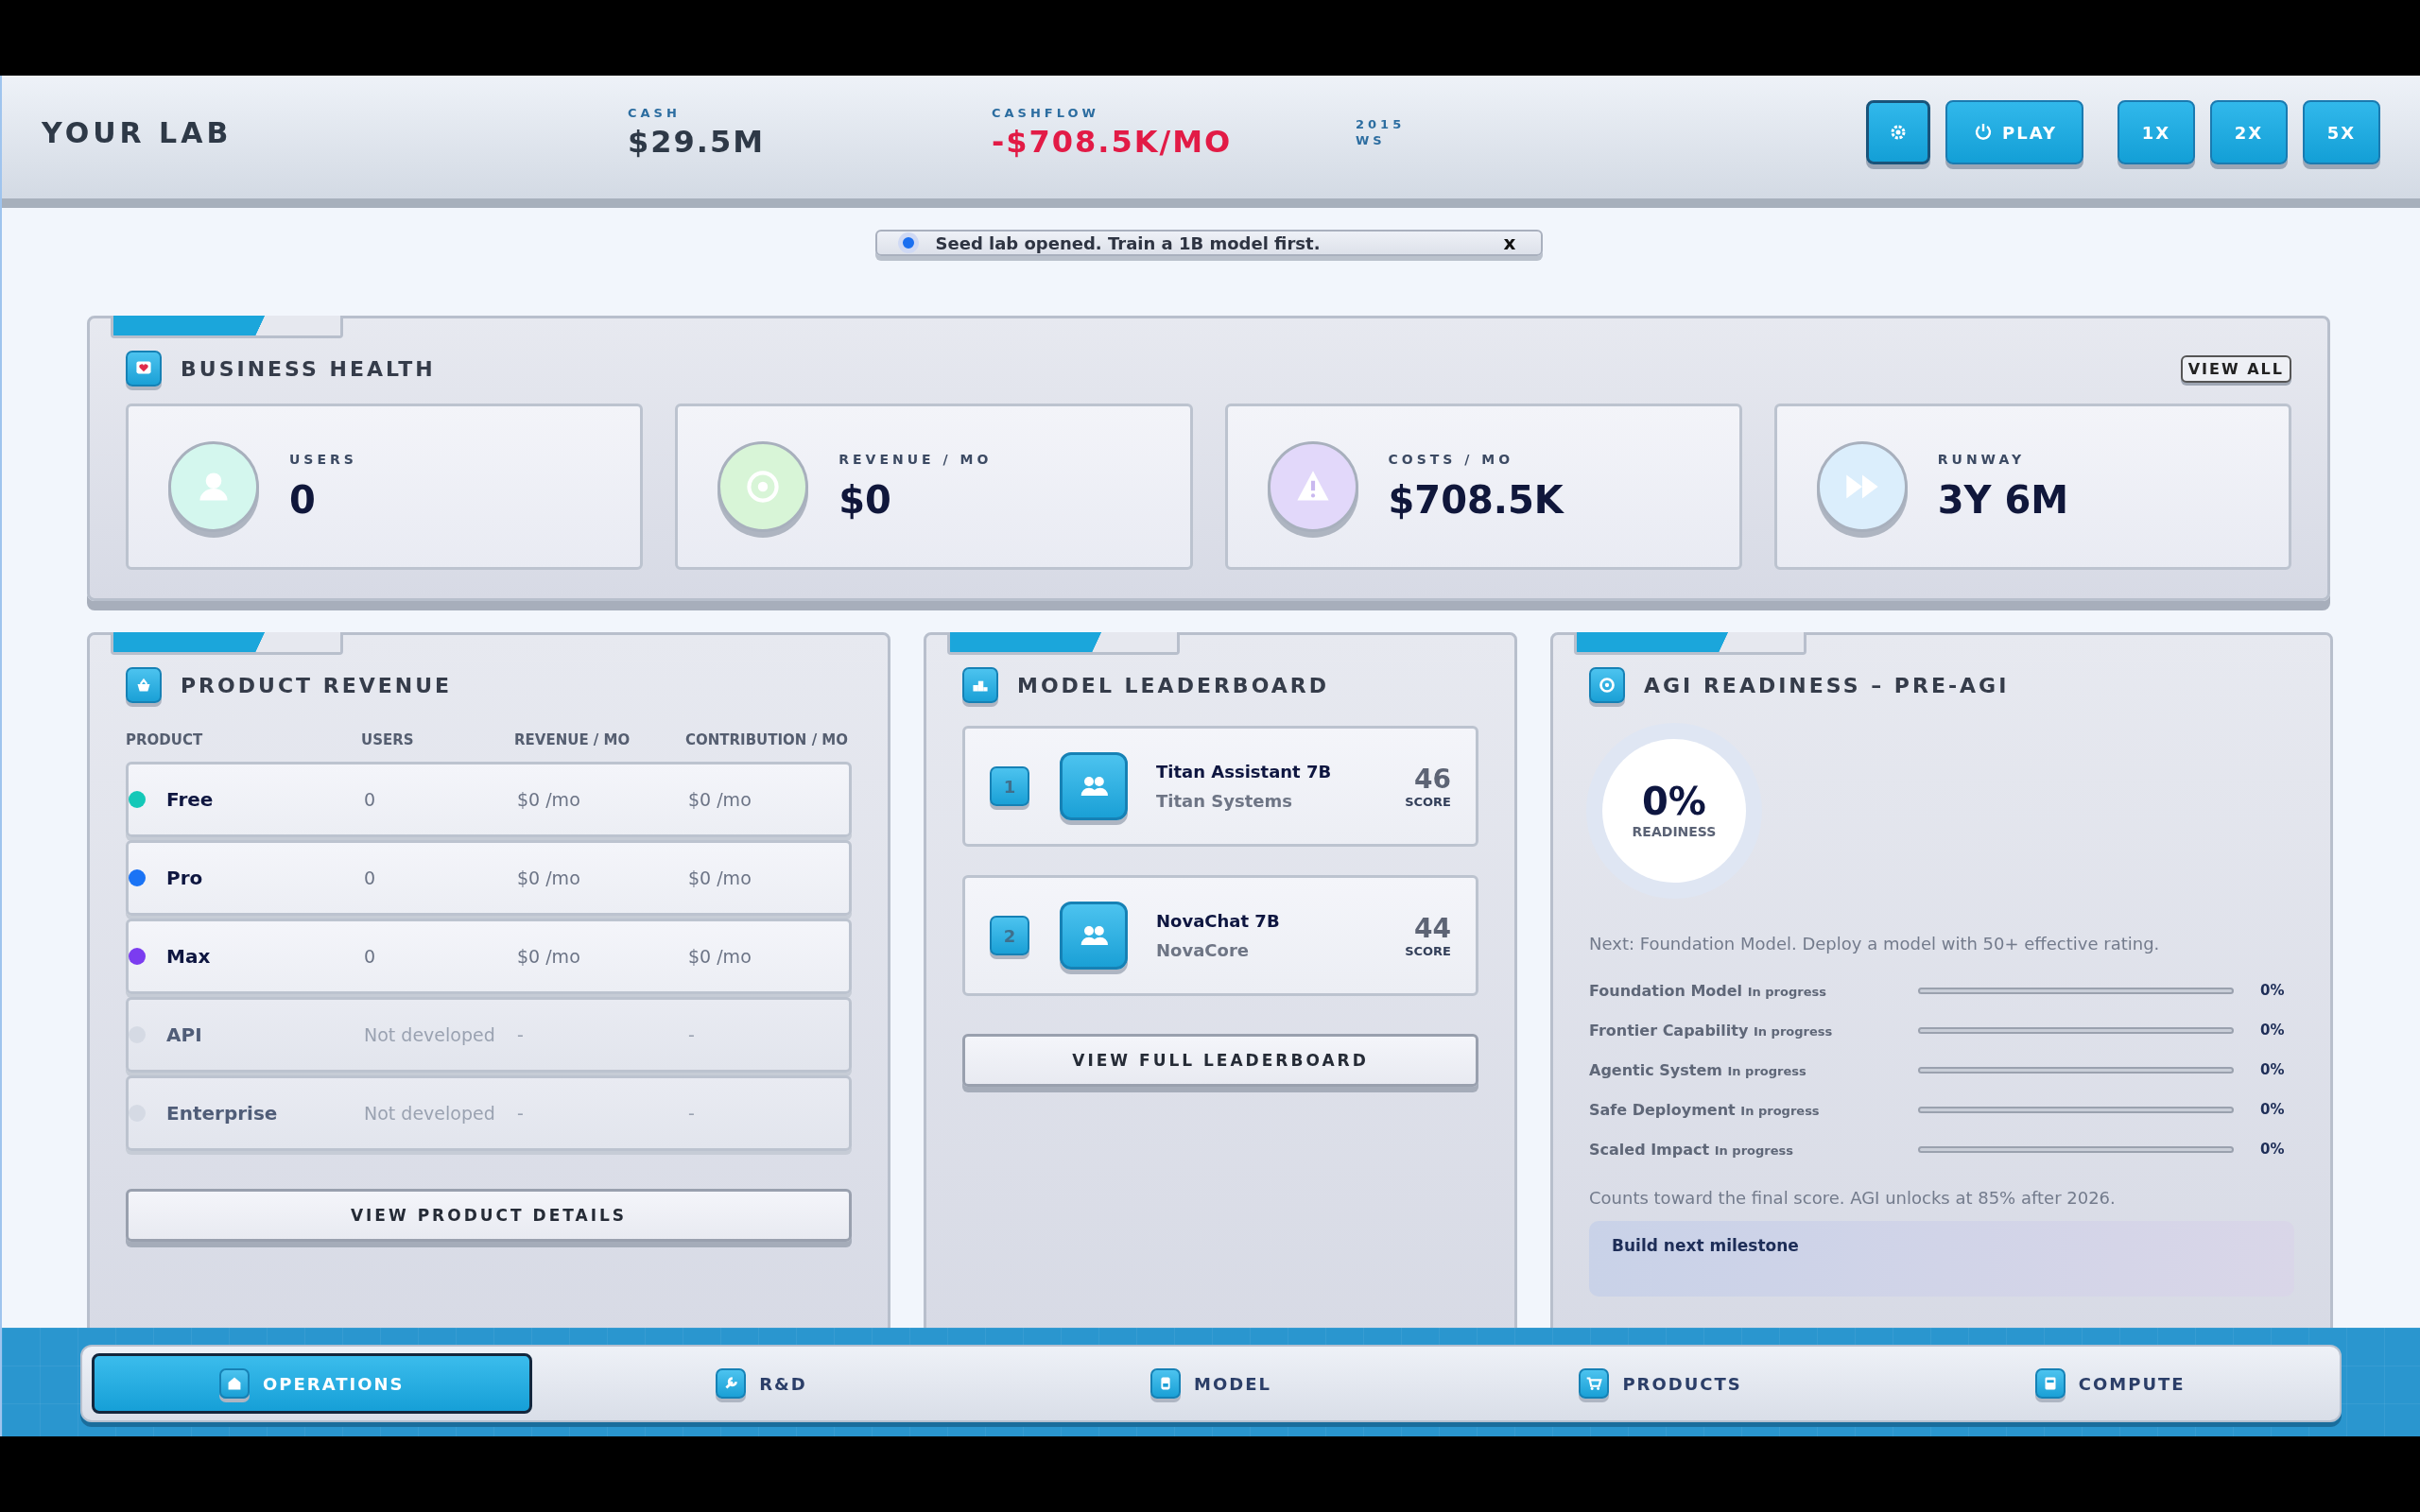  What do you see at coordinates (1046, 112) in the screenshot?
I see `stat-label: CASHFLOW` at bounding box center [1046, 112].